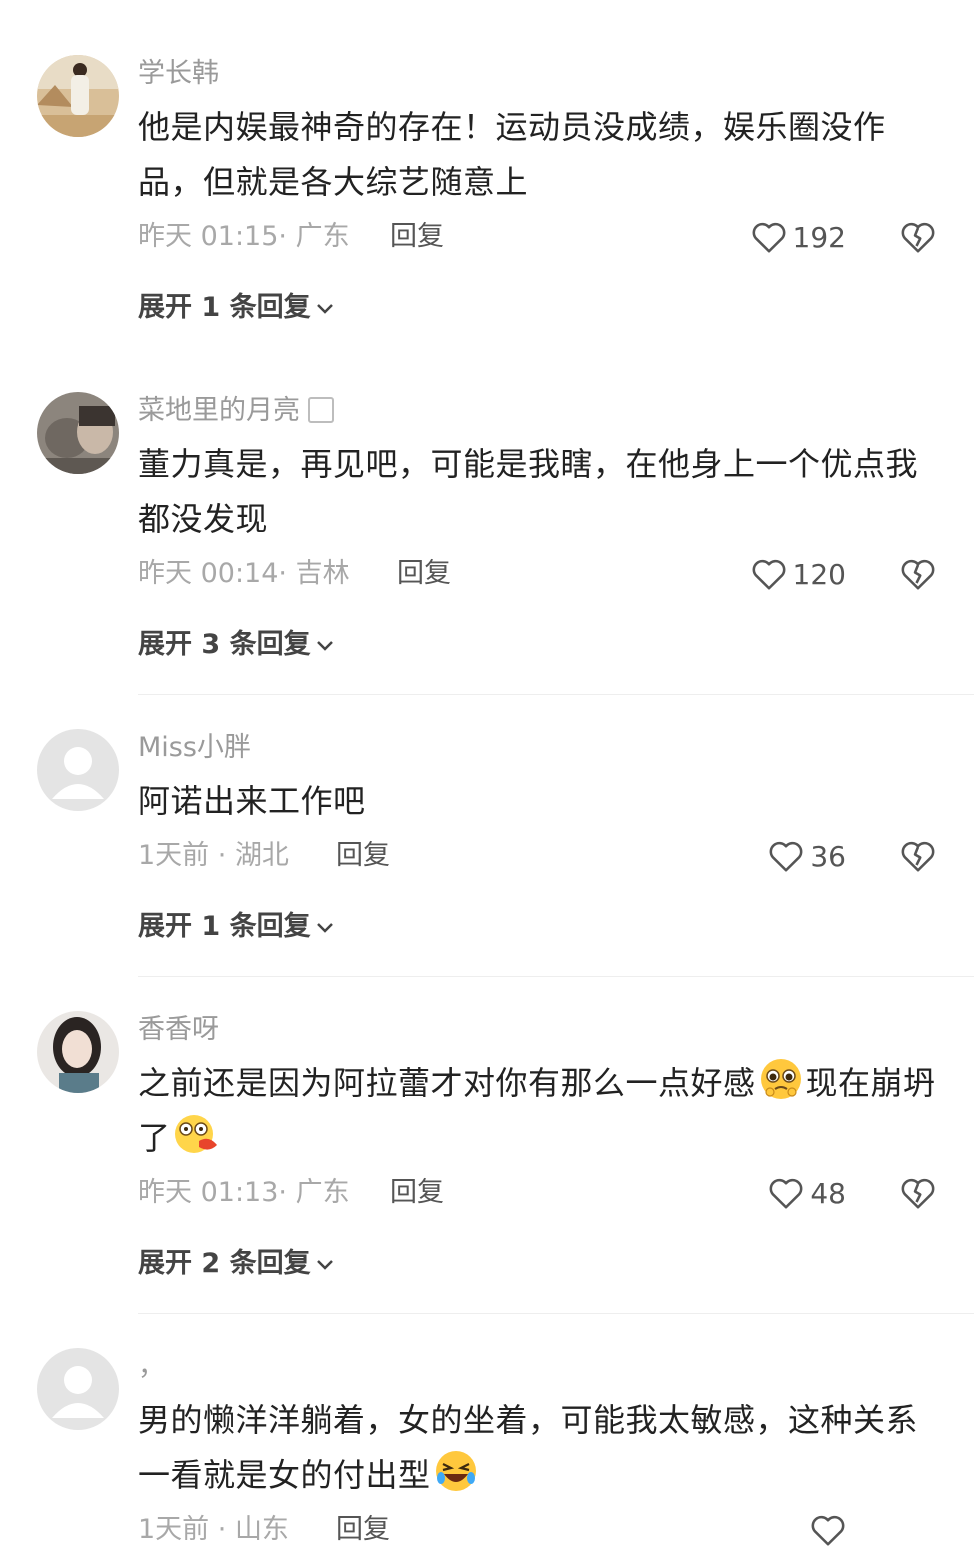  I want to click on location: 湖北, so click(261, 855).